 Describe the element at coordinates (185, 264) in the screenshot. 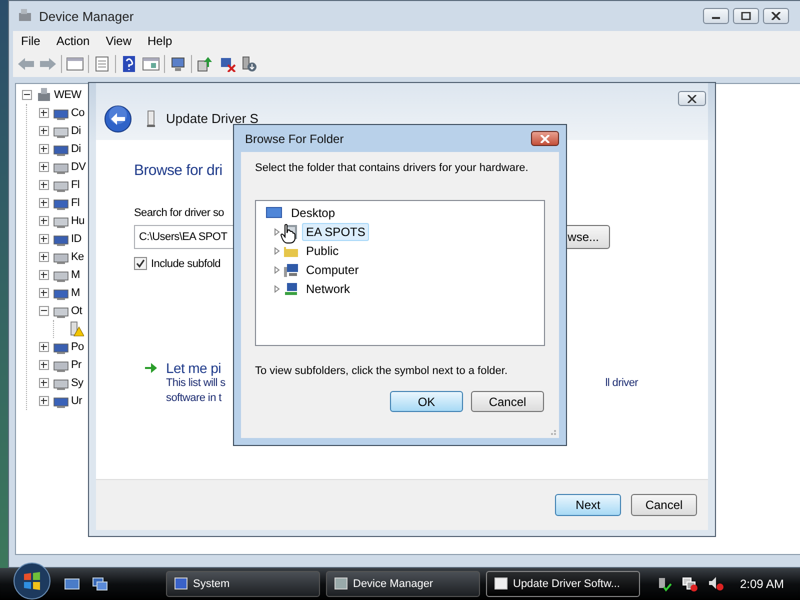

I see `checkbox-label: Include subfold` at that location.